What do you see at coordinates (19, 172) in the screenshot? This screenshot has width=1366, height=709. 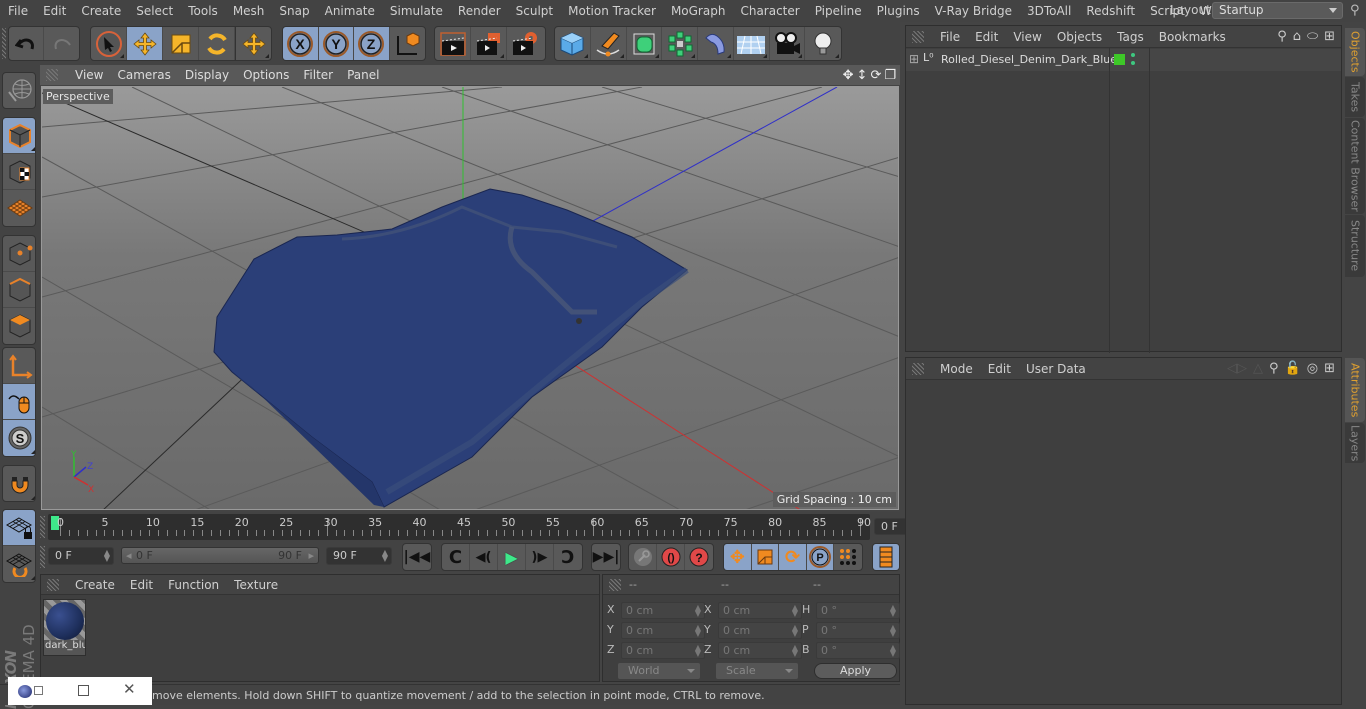 I see `texture-mode-button` at bounding box center [19, 172].